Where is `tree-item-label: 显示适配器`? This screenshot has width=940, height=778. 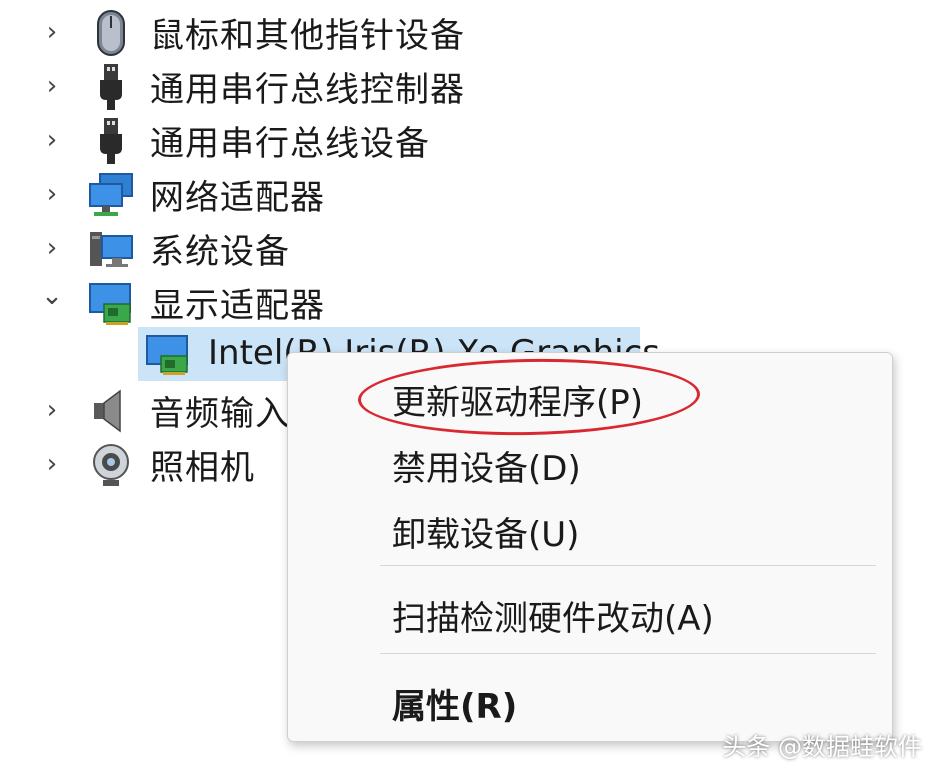
tree-item-label: 显示适配器 is located at coordinates (237, 305).